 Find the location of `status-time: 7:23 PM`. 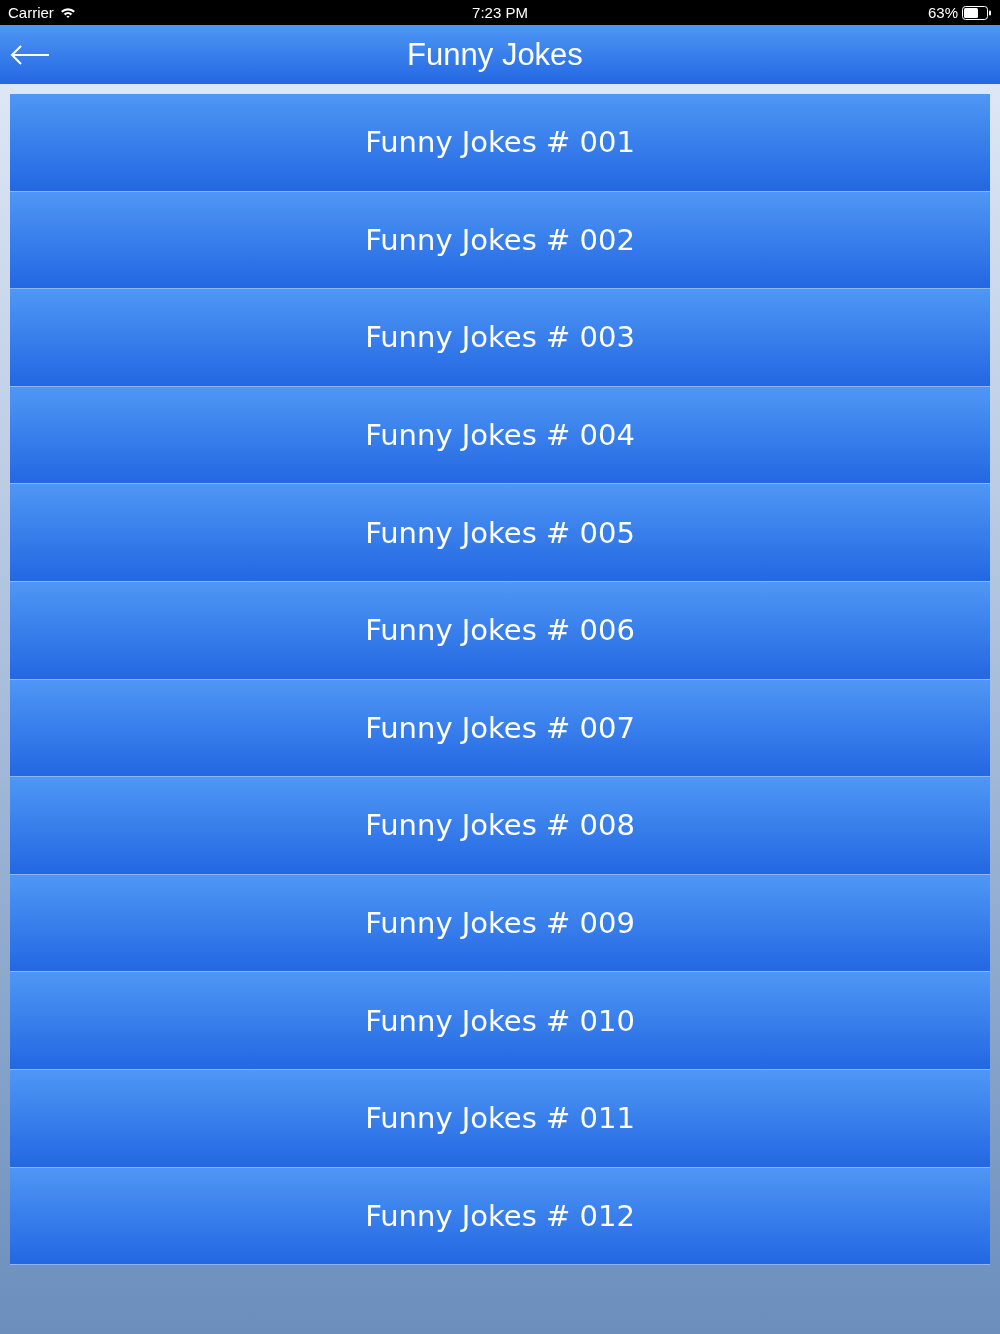

status-time: 7:23 PM is located at coordinates (500, 12).